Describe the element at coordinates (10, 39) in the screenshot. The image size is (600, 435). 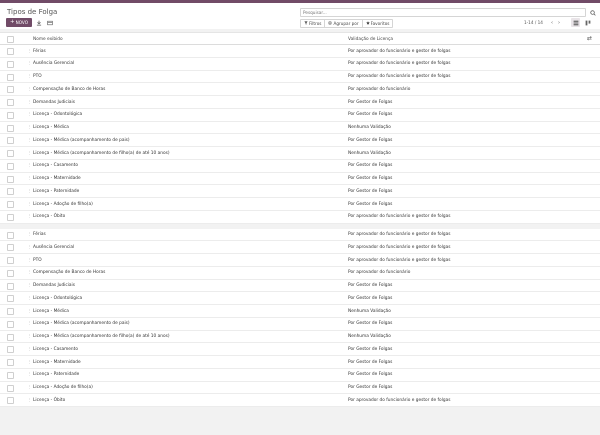
I see `select-all-checkbox` at that location.